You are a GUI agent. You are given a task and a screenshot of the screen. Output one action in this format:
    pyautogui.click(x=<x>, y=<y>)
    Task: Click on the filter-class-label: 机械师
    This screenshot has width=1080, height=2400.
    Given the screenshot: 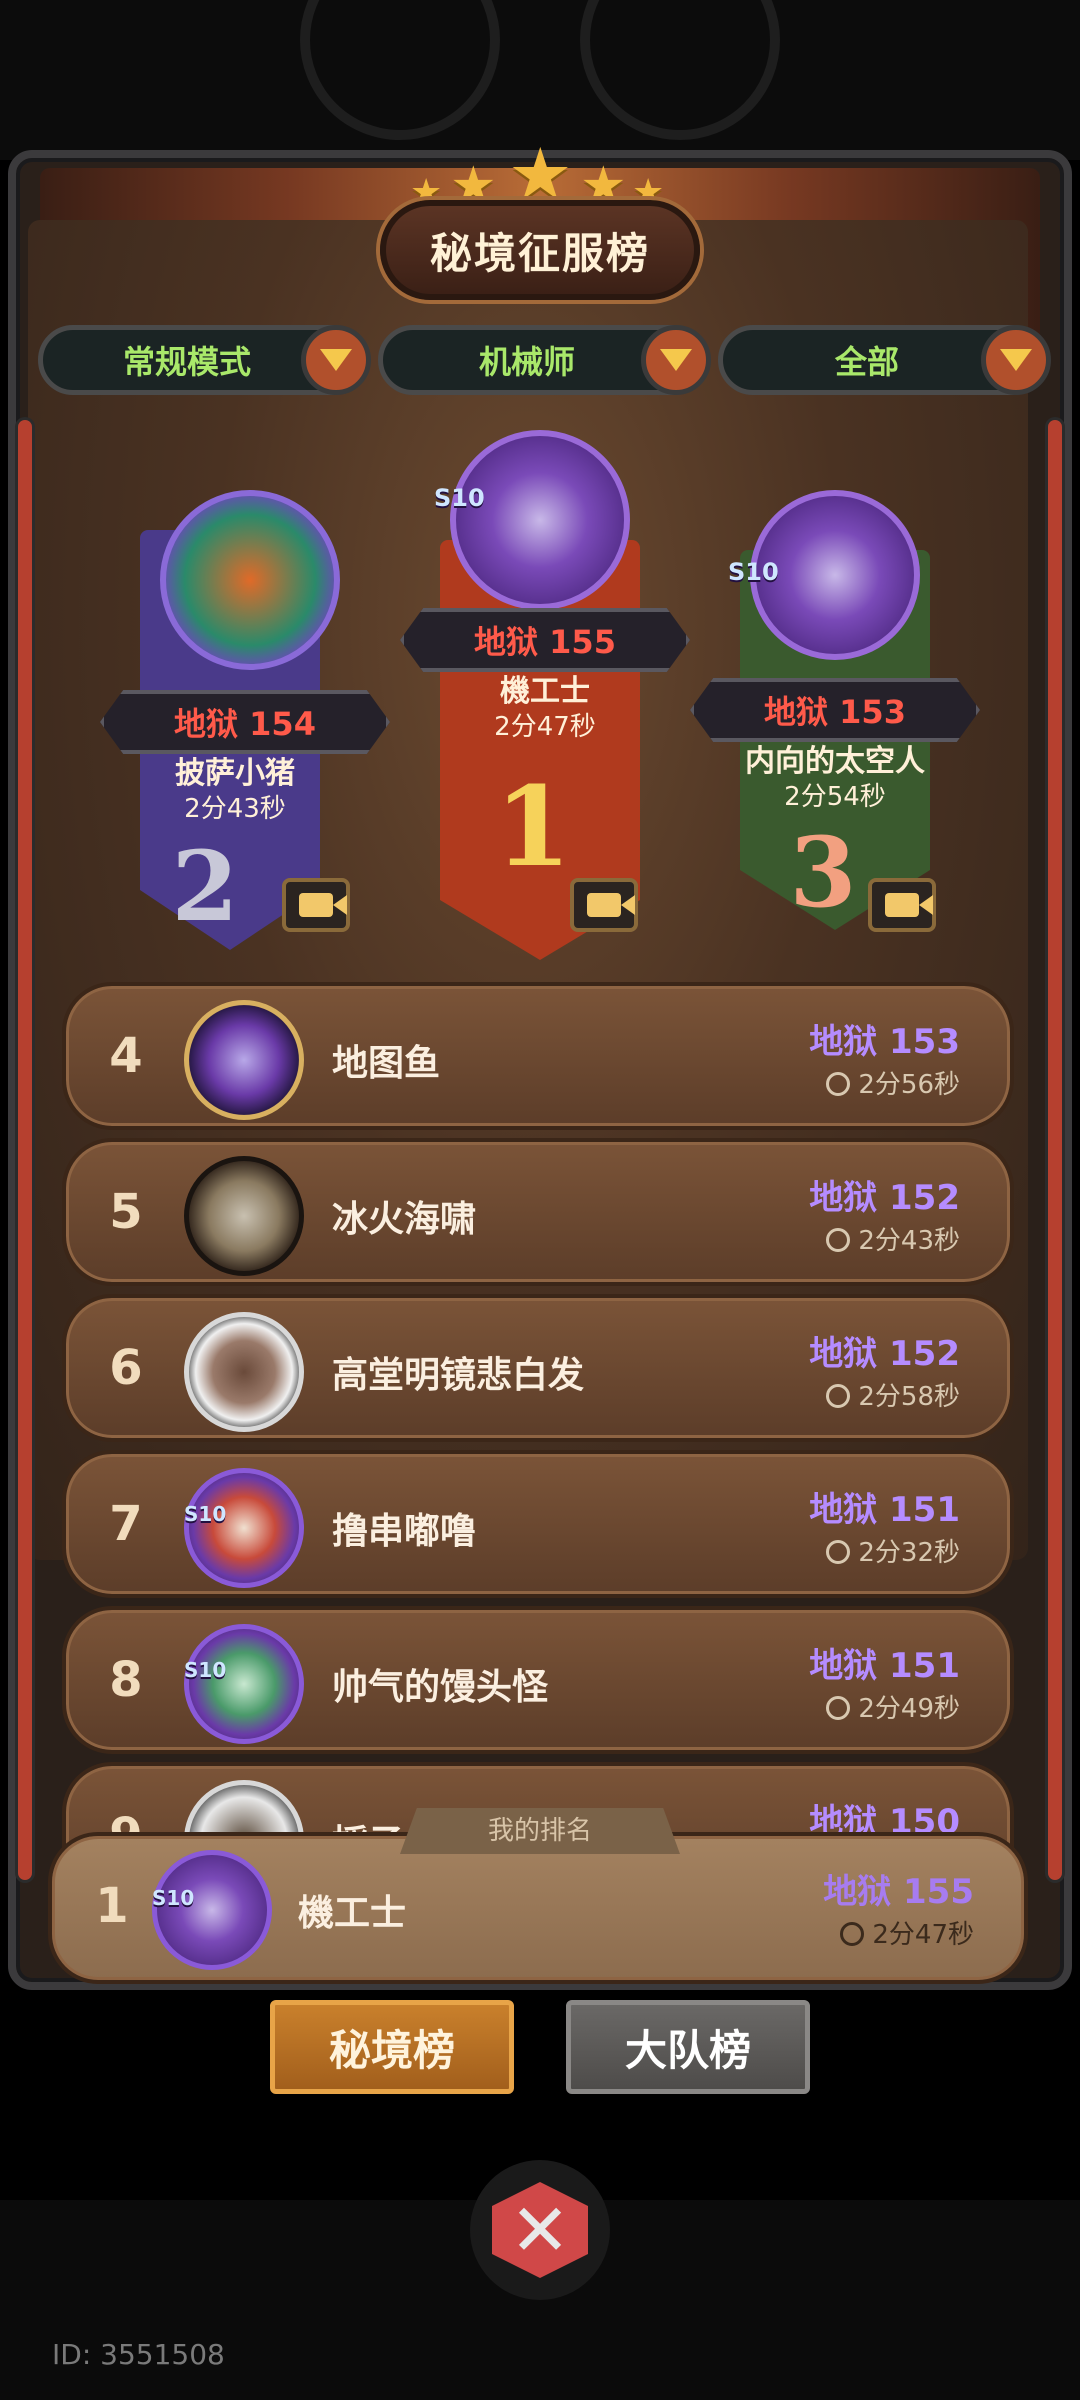 What is the action you would take?
    pyautogui.click(x=526, y=362)
    